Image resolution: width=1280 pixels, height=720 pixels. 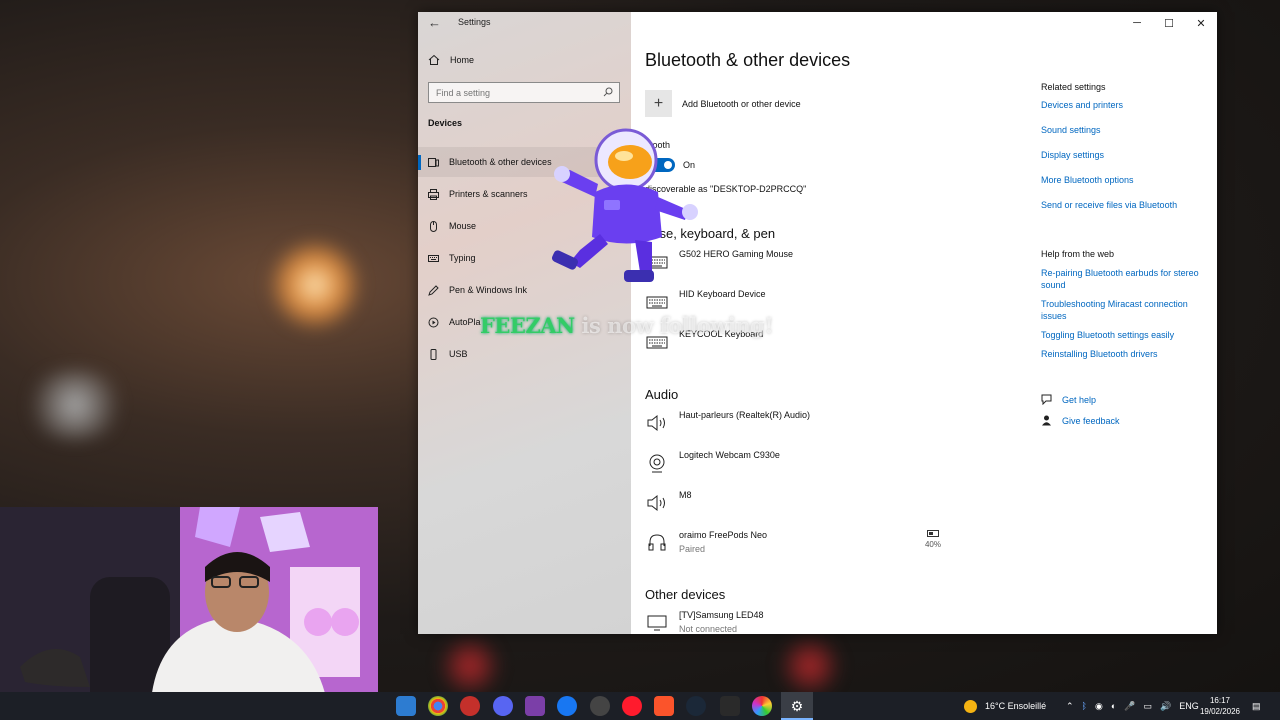 What do you see at coordinates (1046, 420) in the screenshot?
I see `feedback-icon` at bounding box center [1046, 420].